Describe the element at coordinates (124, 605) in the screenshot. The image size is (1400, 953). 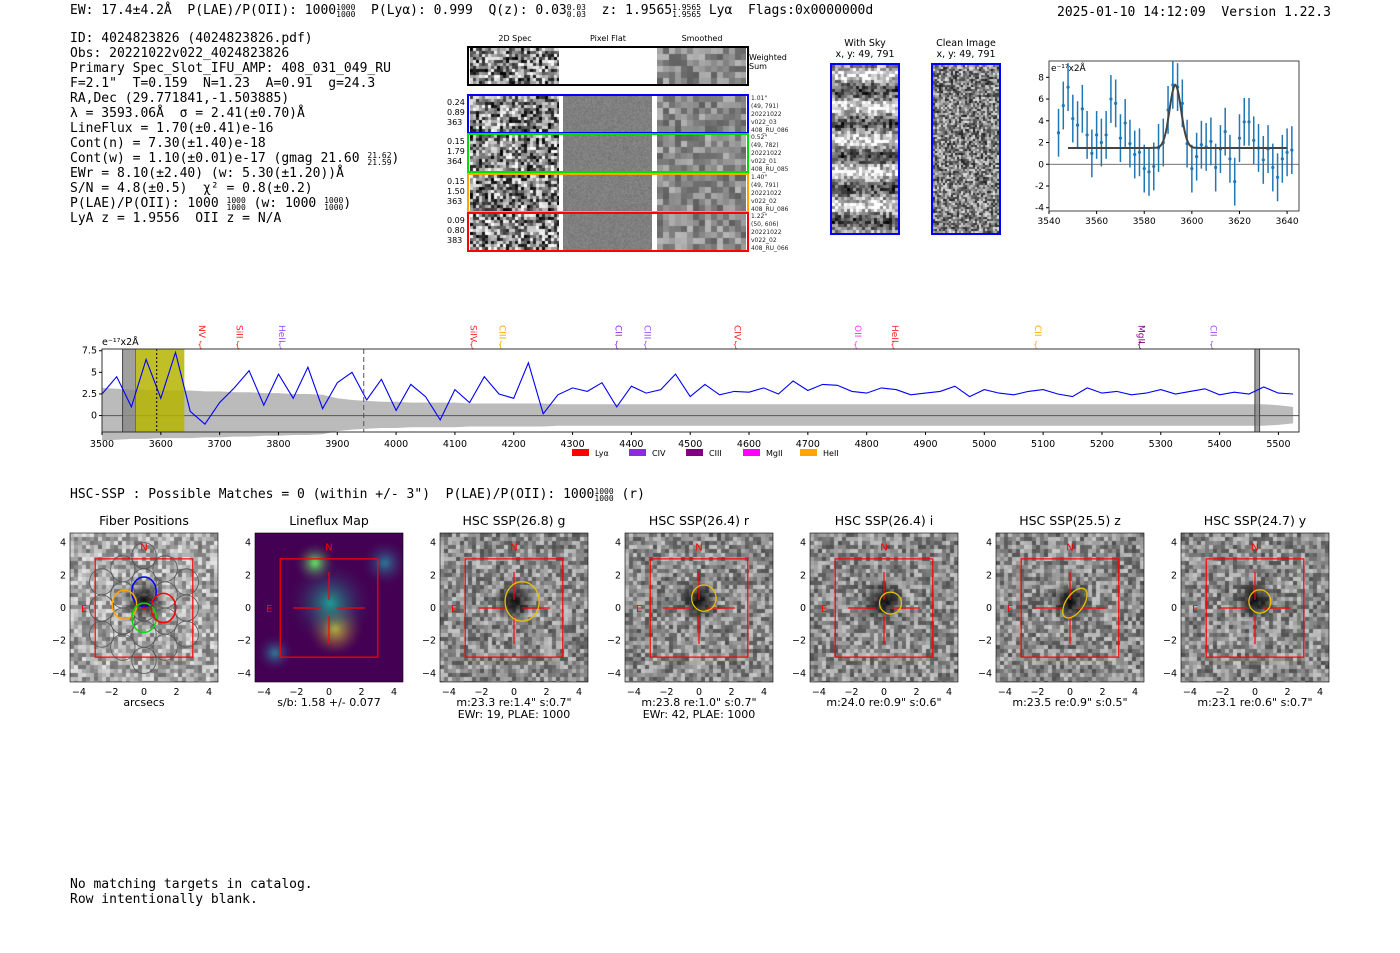
I see `selected-fiber-circle` at that location.